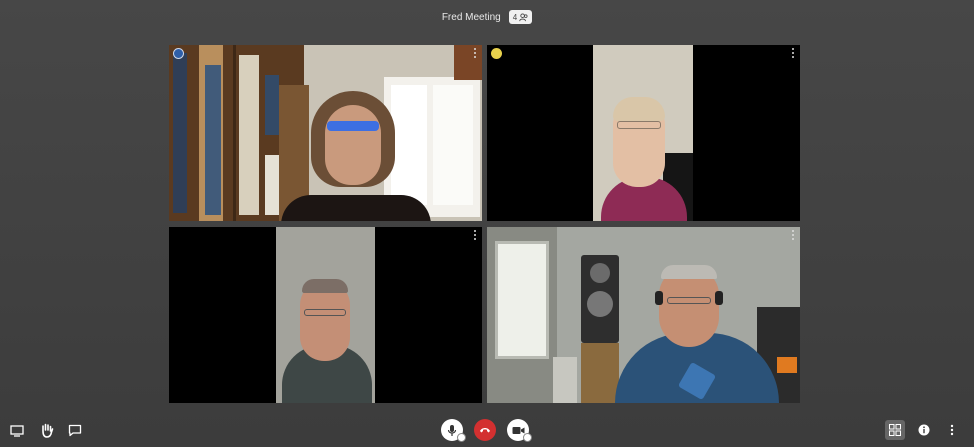 The height and width of the screenshot is (447, 974). Describe the element at coordinates (17, 431) in the screenshot. I see `screen-share-icon` at that location.